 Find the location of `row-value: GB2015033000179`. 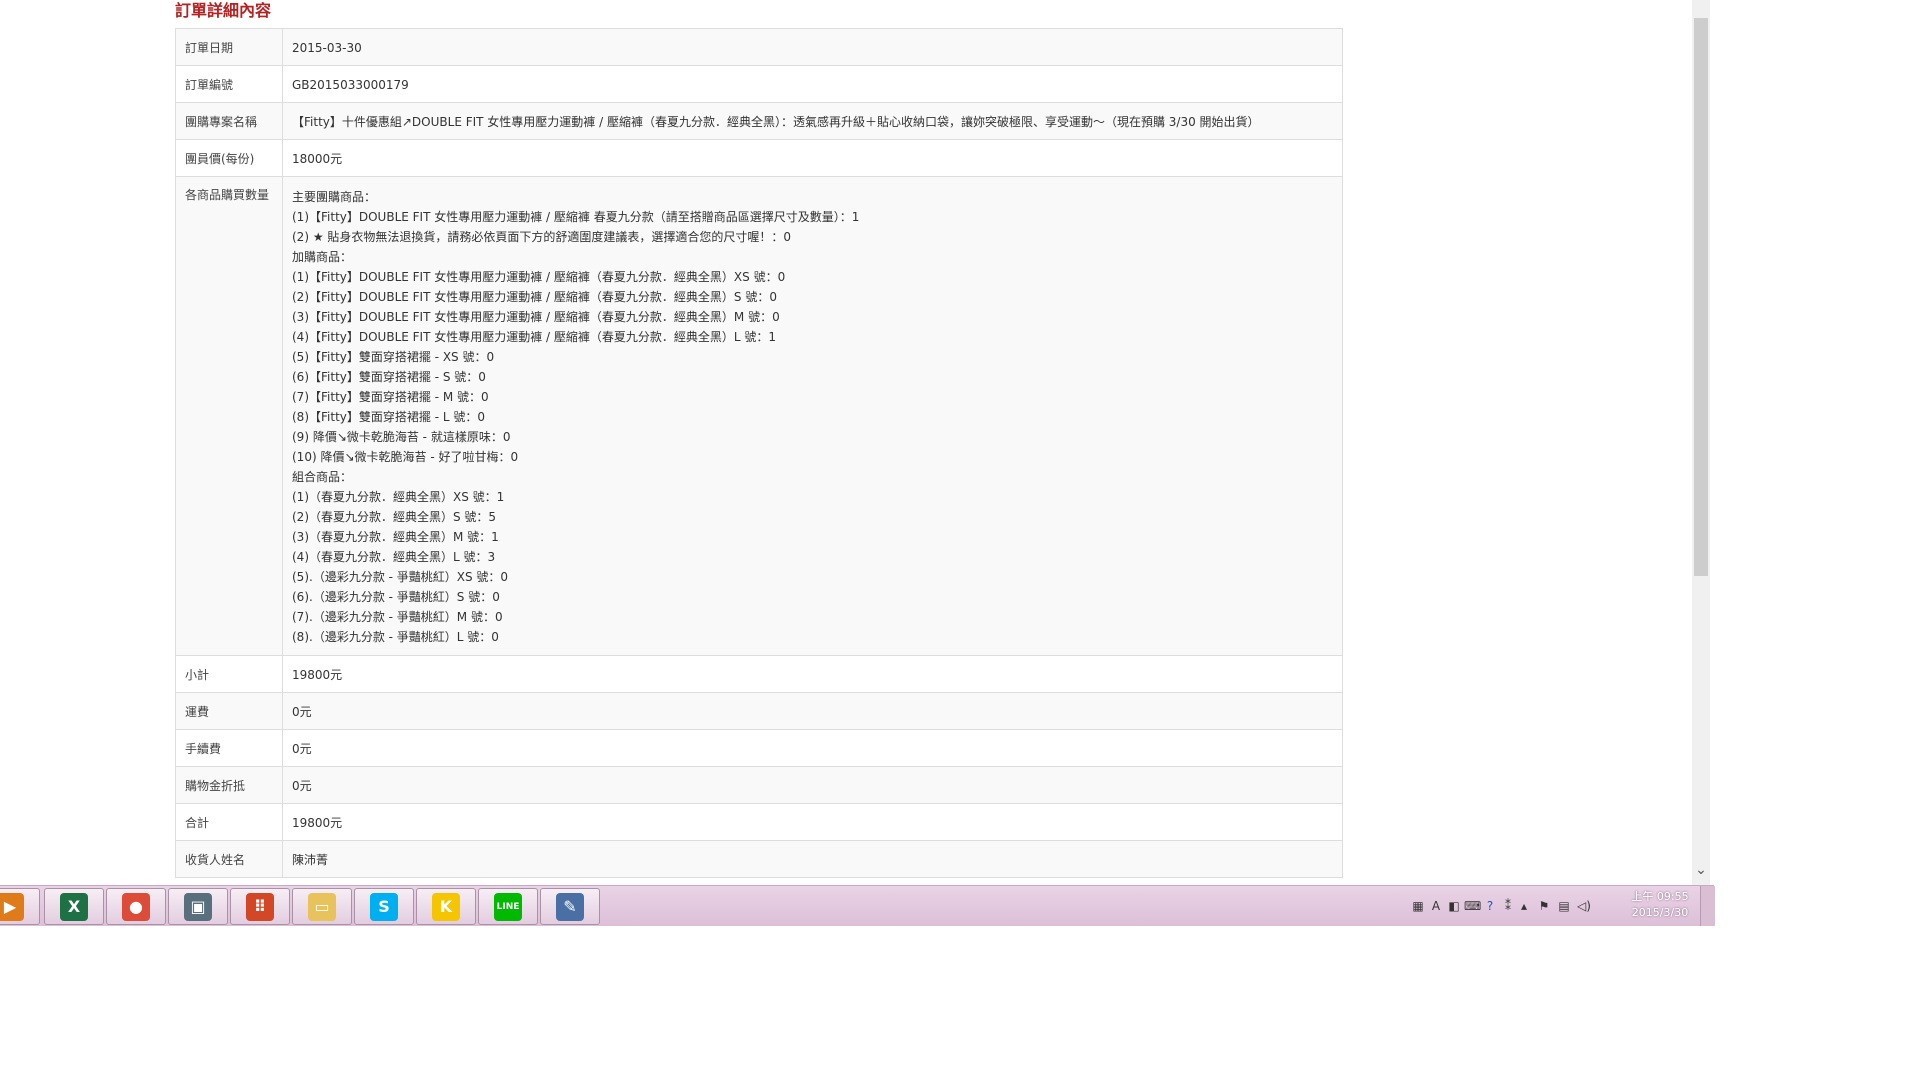

row-value: GB2015033000179 is located at coordinates (812, 84).